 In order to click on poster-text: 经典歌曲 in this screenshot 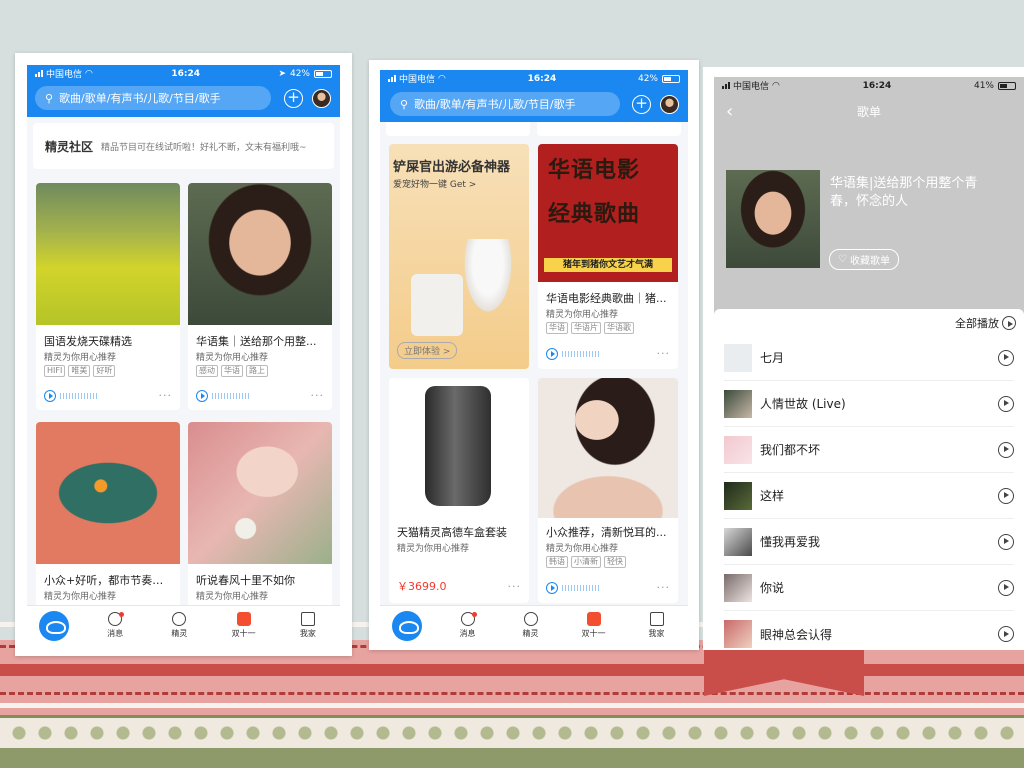, I will do `click(594, 214)`.